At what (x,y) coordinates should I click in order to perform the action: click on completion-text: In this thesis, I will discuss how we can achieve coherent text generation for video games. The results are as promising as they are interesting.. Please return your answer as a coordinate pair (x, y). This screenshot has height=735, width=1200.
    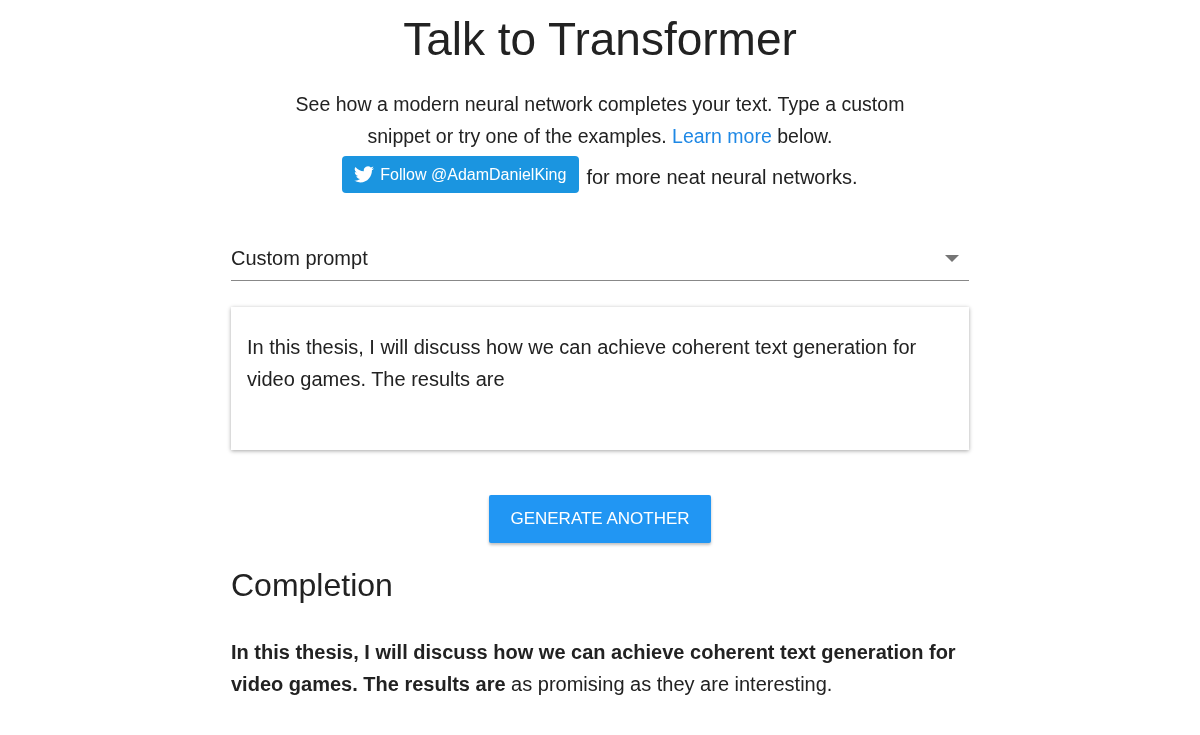
    Looking at the image, I should click on (594, 668).